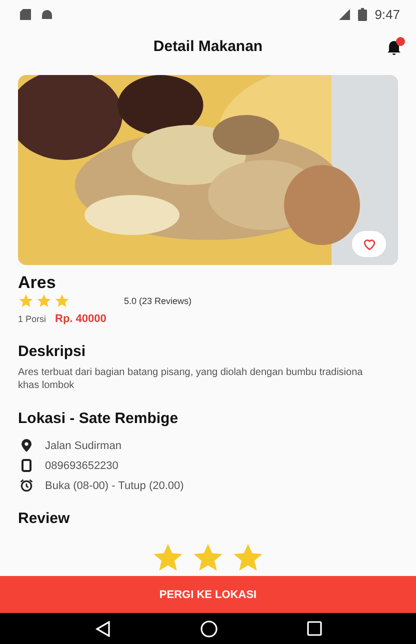 The height and width of the screenshot is (644, 416). Describe the element at coordinates (158, 301) in the screenshot. I see `rating-text: 5.0 (23 Reviews)` at that location.